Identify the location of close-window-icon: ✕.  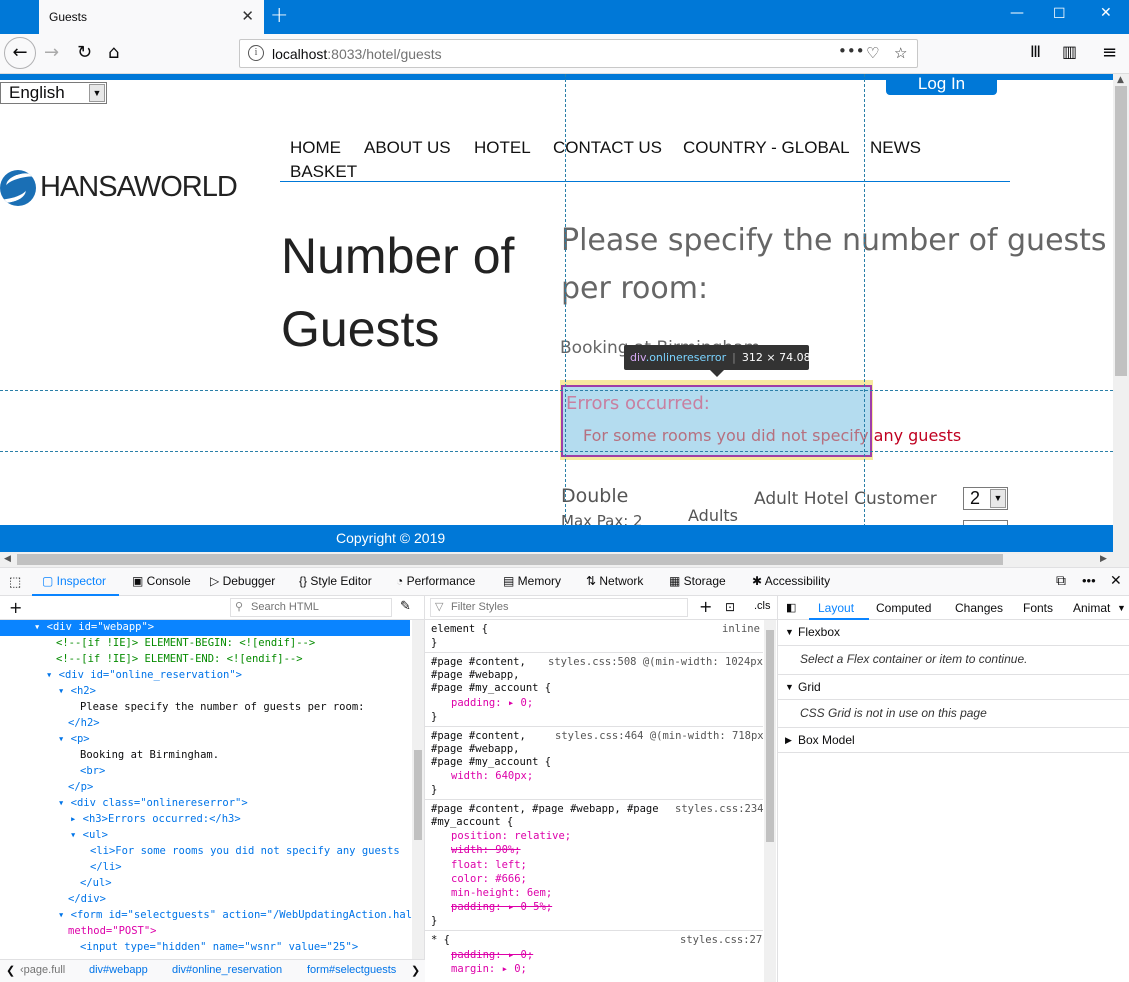
(1106, 13).